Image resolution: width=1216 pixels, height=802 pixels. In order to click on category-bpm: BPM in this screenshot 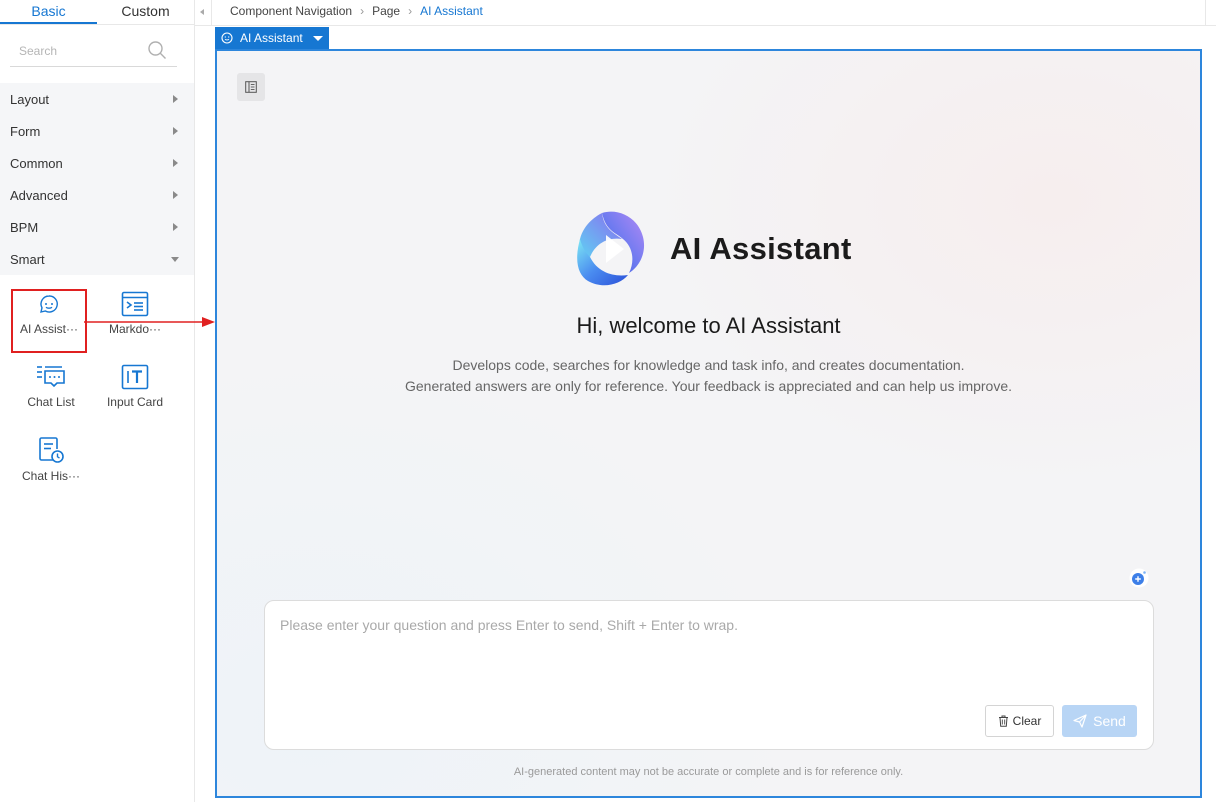, I will do `click(97, 227)`.